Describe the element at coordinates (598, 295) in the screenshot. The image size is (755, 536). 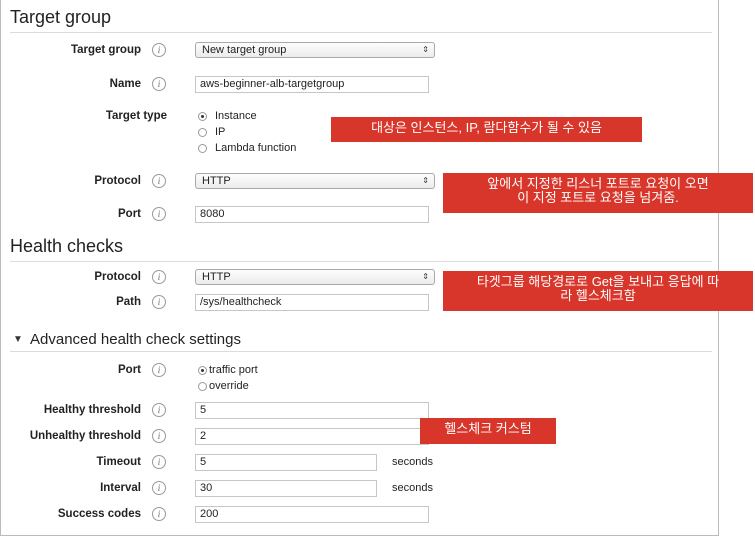
I see `annotation-path-line2: 라 헬스체크함` at that location.